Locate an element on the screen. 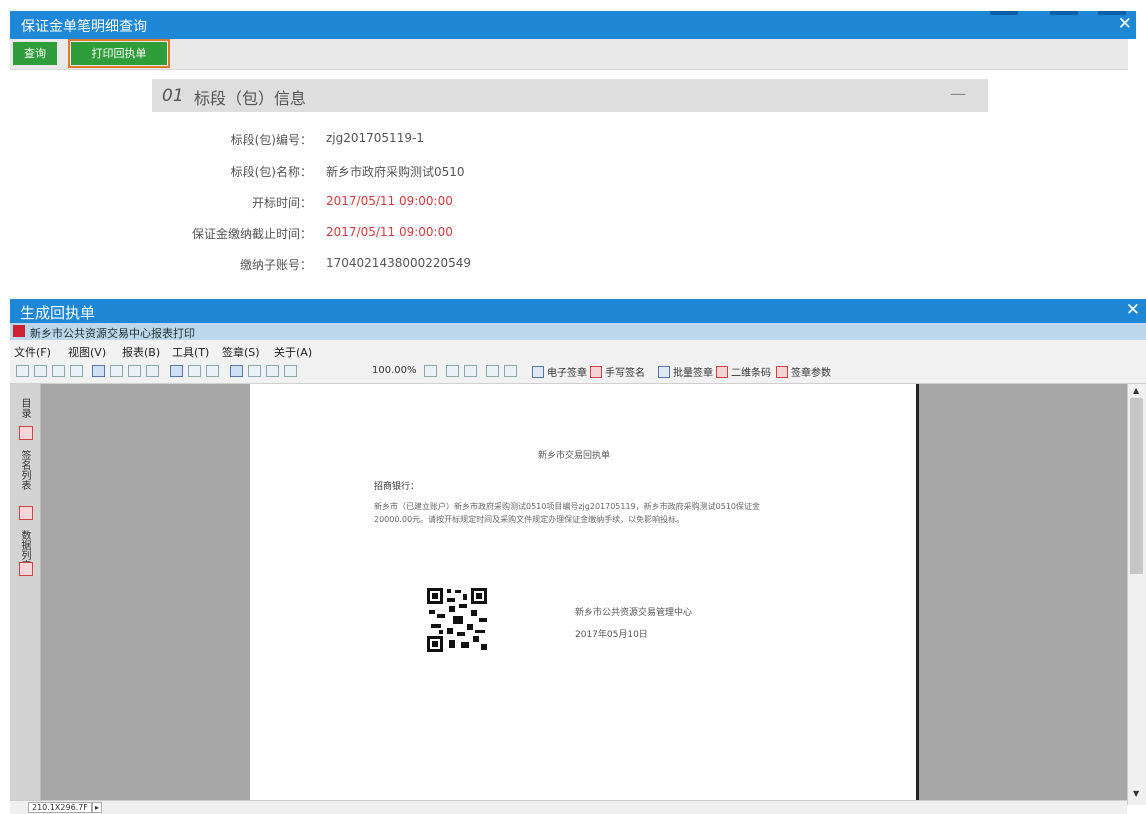 The width and height of the screenshot is (1146, 814). print-icon is located at coordinates (98, 371).